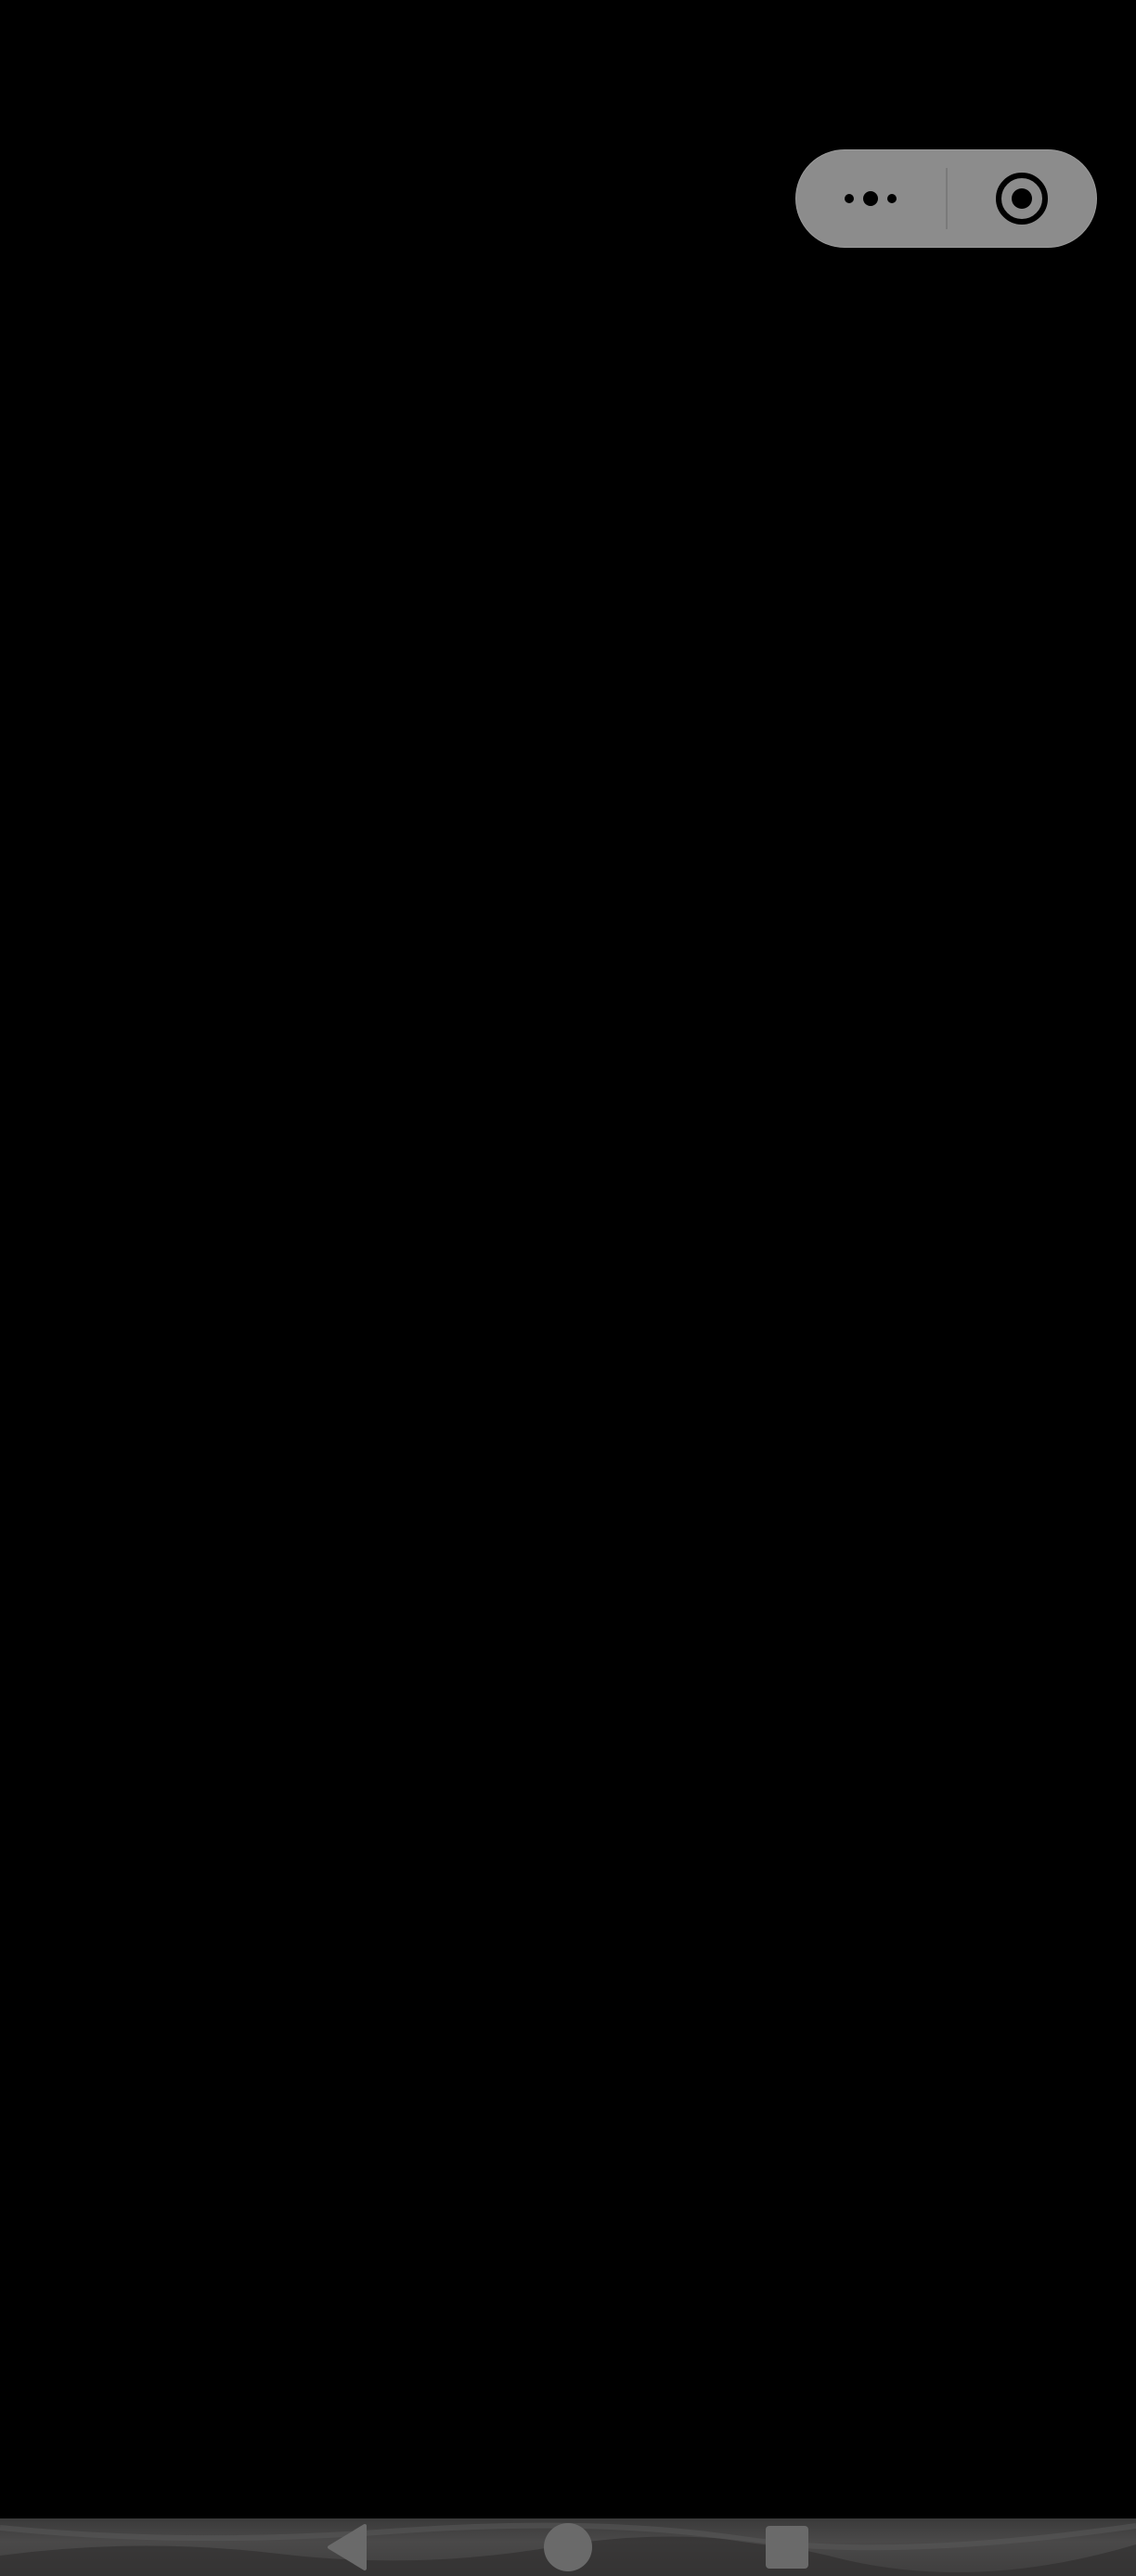 This screenshot has width=1136, height=2576. I want to click on recents-square-icon, so click(787, 2547).